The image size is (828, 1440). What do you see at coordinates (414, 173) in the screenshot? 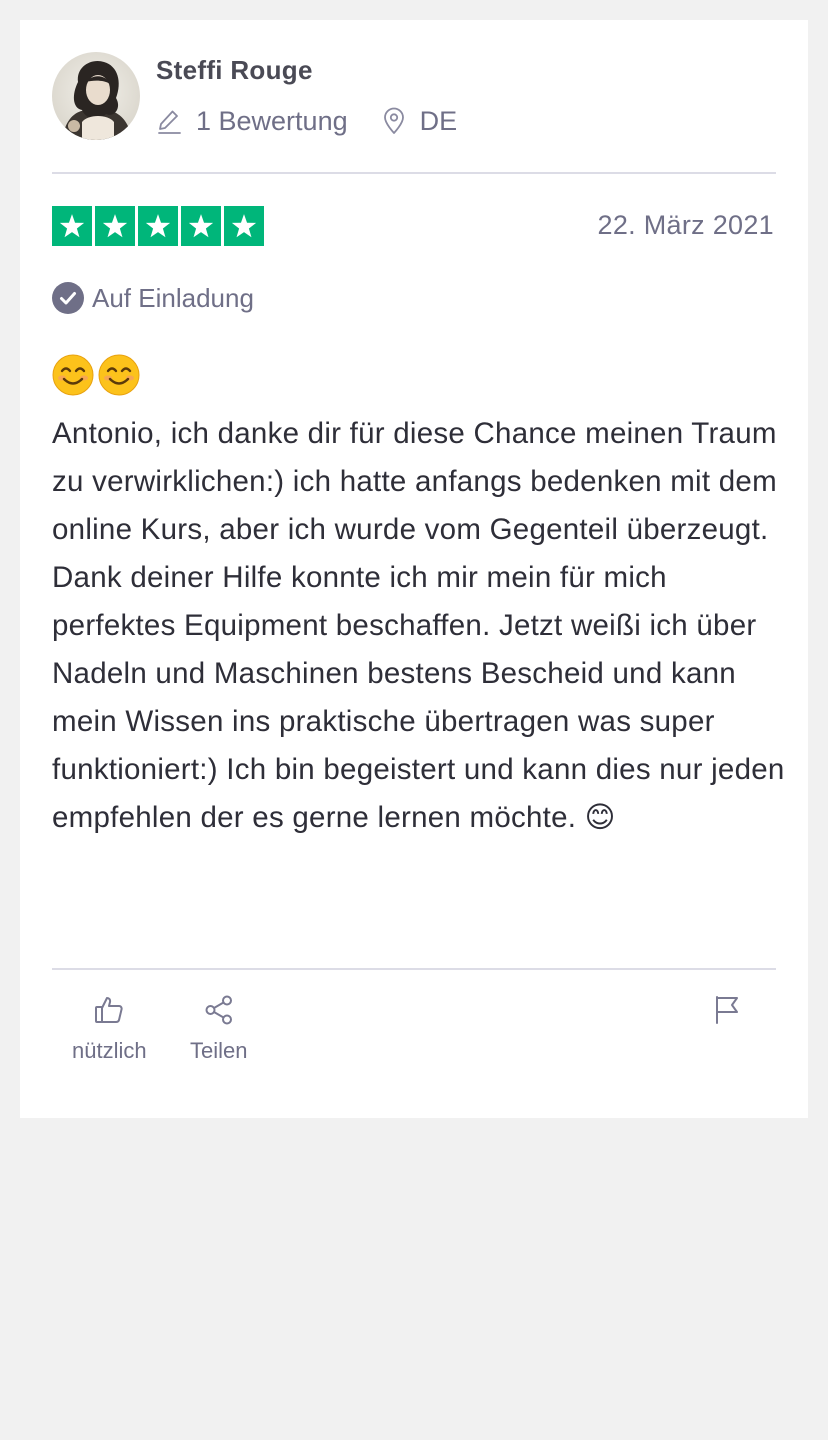
I see `header-divider` at bounding box center [414, 173].